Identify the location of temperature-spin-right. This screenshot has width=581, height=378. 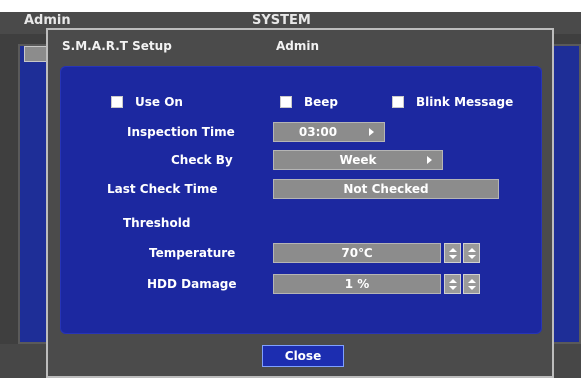
(471, 253).